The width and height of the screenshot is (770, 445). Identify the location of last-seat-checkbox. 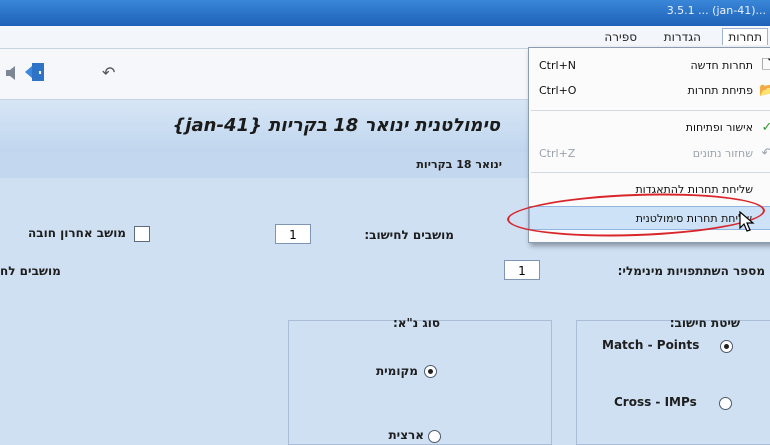
(142, 234).